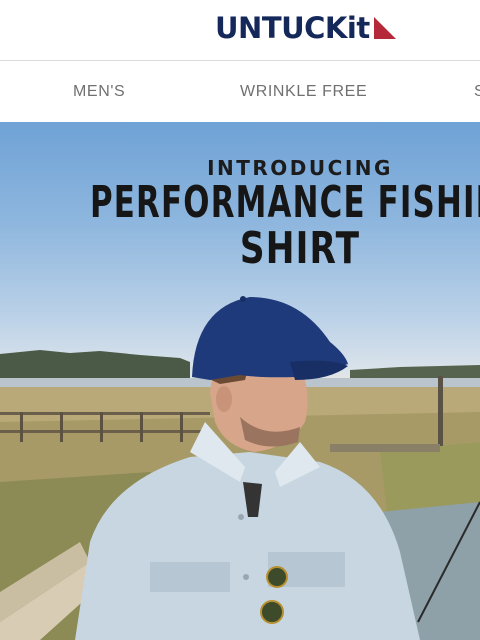 The height and width of the screenshot is (640, 480). What do you see at coordinates (477, 92) in the screenshot?
I see `nav-item-partial: S` at bounding box center [477, 92].